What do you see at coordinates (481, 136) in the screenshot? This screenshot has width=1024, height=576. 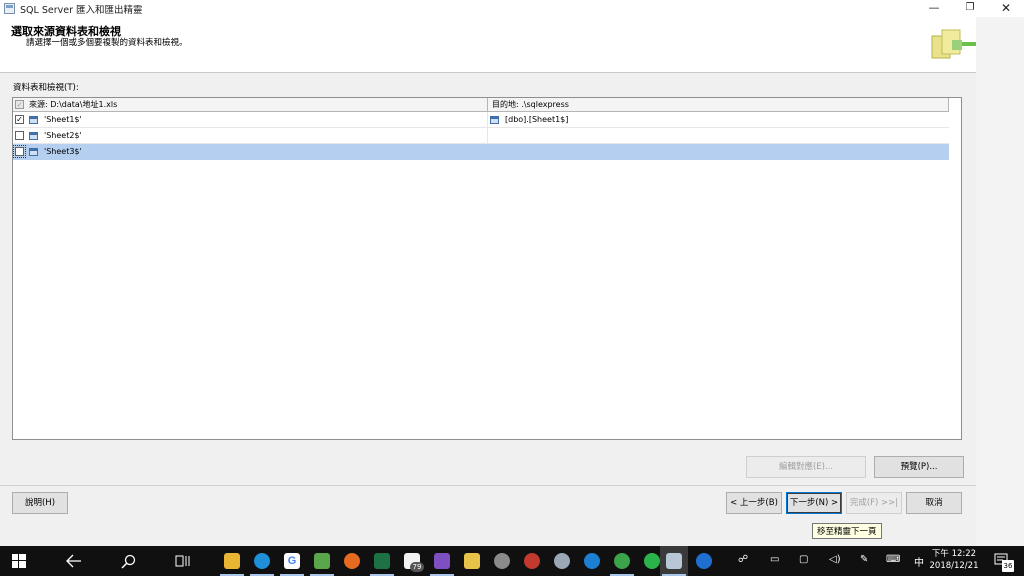 I see `table-row: 'Sheet2$'` at bounding box center [481, 136].